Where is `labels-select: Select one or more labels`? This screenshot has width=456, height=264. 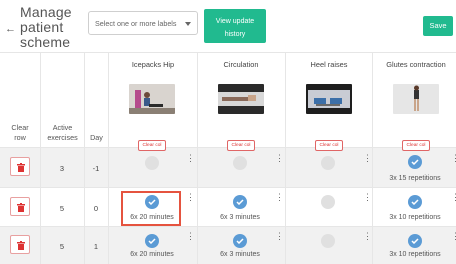 labels-select: Select one or more labels is located at coordinates (143, 23).